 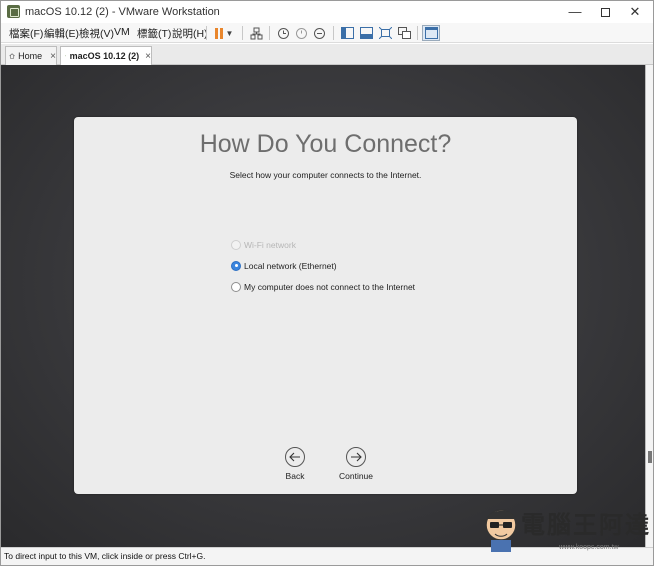 What do you see at coordinates (236, 286) in the screenshot?
I see `radio-no-internet` at bounding box center [236, 286].